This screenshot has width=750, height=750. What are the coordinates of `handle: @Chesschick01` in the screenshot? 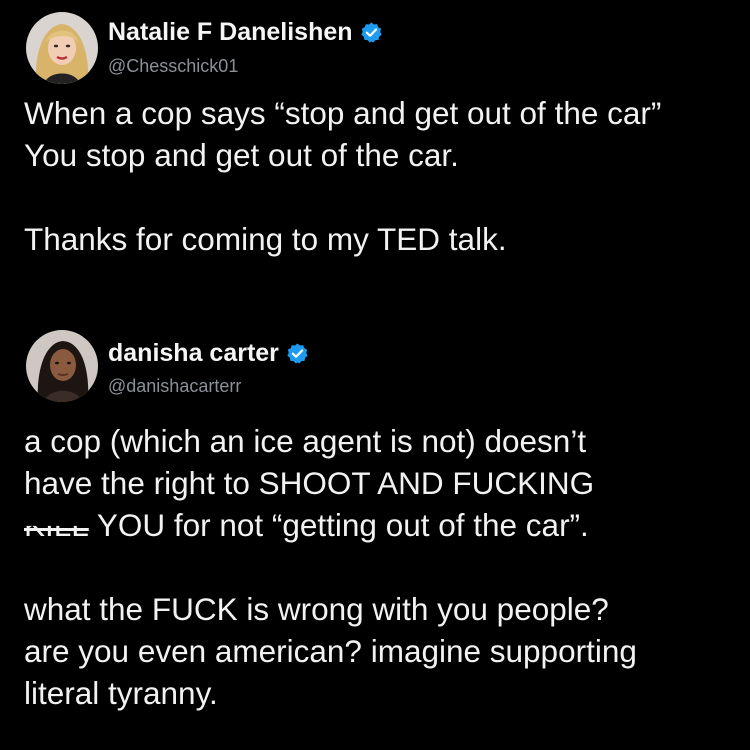 It's located at (173, 66).